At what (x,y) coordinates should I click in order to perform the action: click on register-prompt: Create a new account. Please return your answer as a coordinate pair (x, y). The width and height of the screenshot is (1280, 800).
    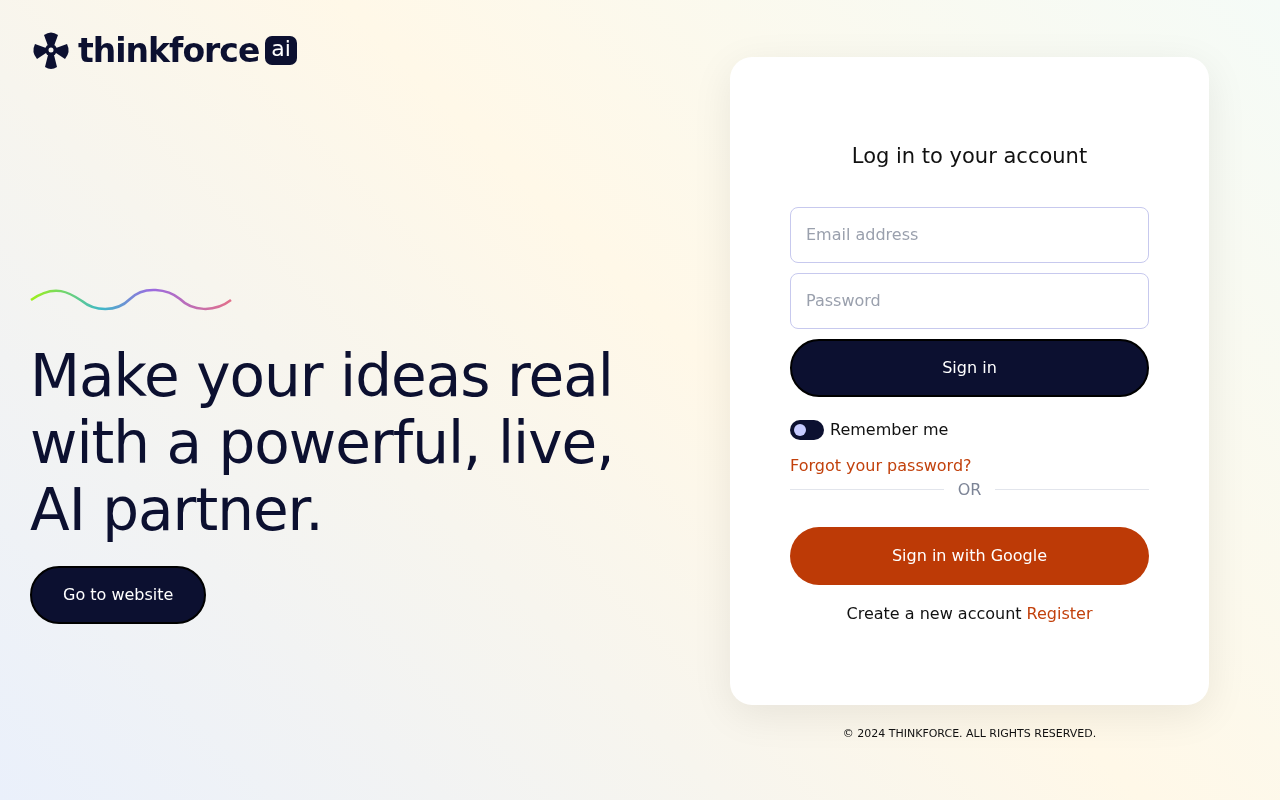
    Looking at the image, I should click on (934, 613).